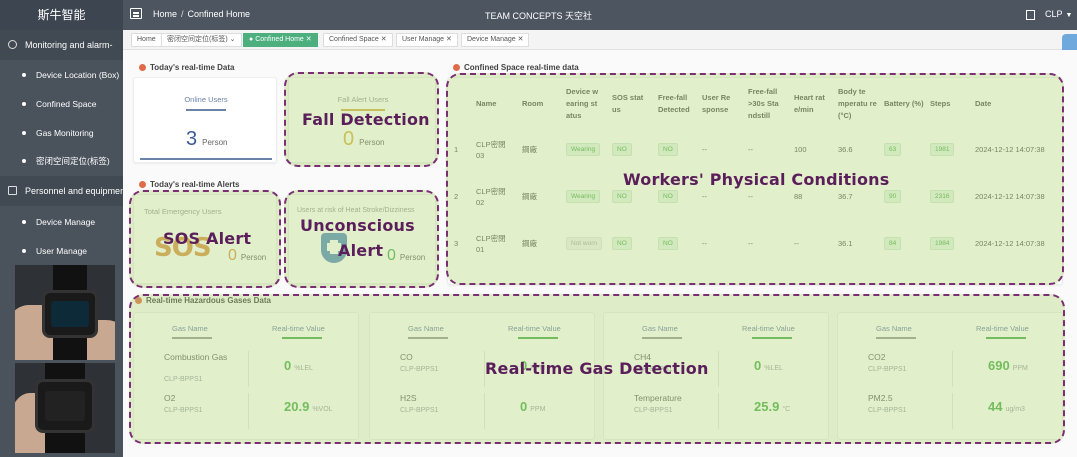 The image size is (1077, 457). What do you see at coordinates (361, 250) in the screenshot?
I see `annotation-unconscious-line2: Alert` at bounding box center [361, 250].